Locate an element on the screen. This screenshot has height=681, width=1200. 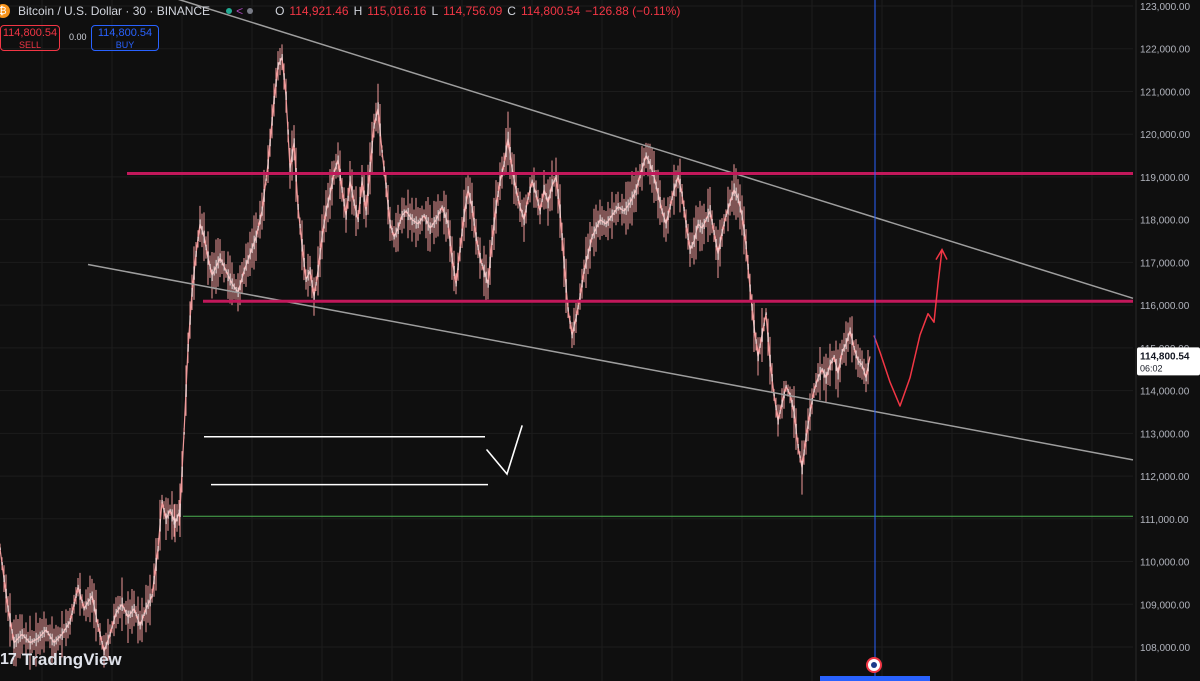
symbol-title: Bitcoin / U.S. Dollar · 30 · BINANCE is located at coordinates (114, 11).